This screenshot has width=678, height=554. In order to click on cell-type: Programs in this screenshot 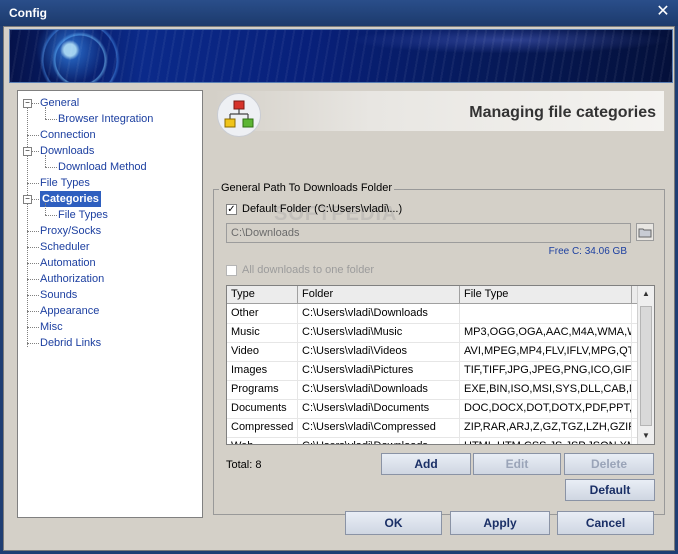, I will do `click(262, 389)`.